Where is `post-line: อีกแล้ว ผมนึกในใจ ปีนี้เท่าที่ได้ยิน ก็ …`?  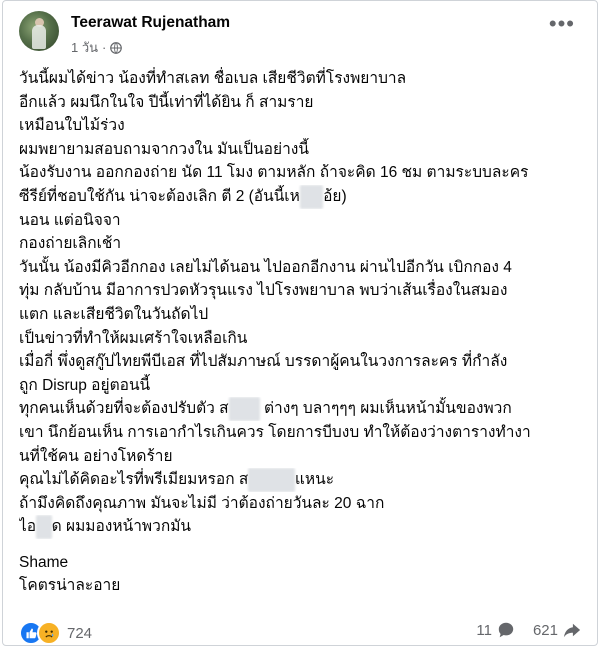 post-line: อีกแล้ว ผมนึกในใจ ปีนี้เท่าที่ได้ยิน ก็ … is located at coordinates (166, 102).